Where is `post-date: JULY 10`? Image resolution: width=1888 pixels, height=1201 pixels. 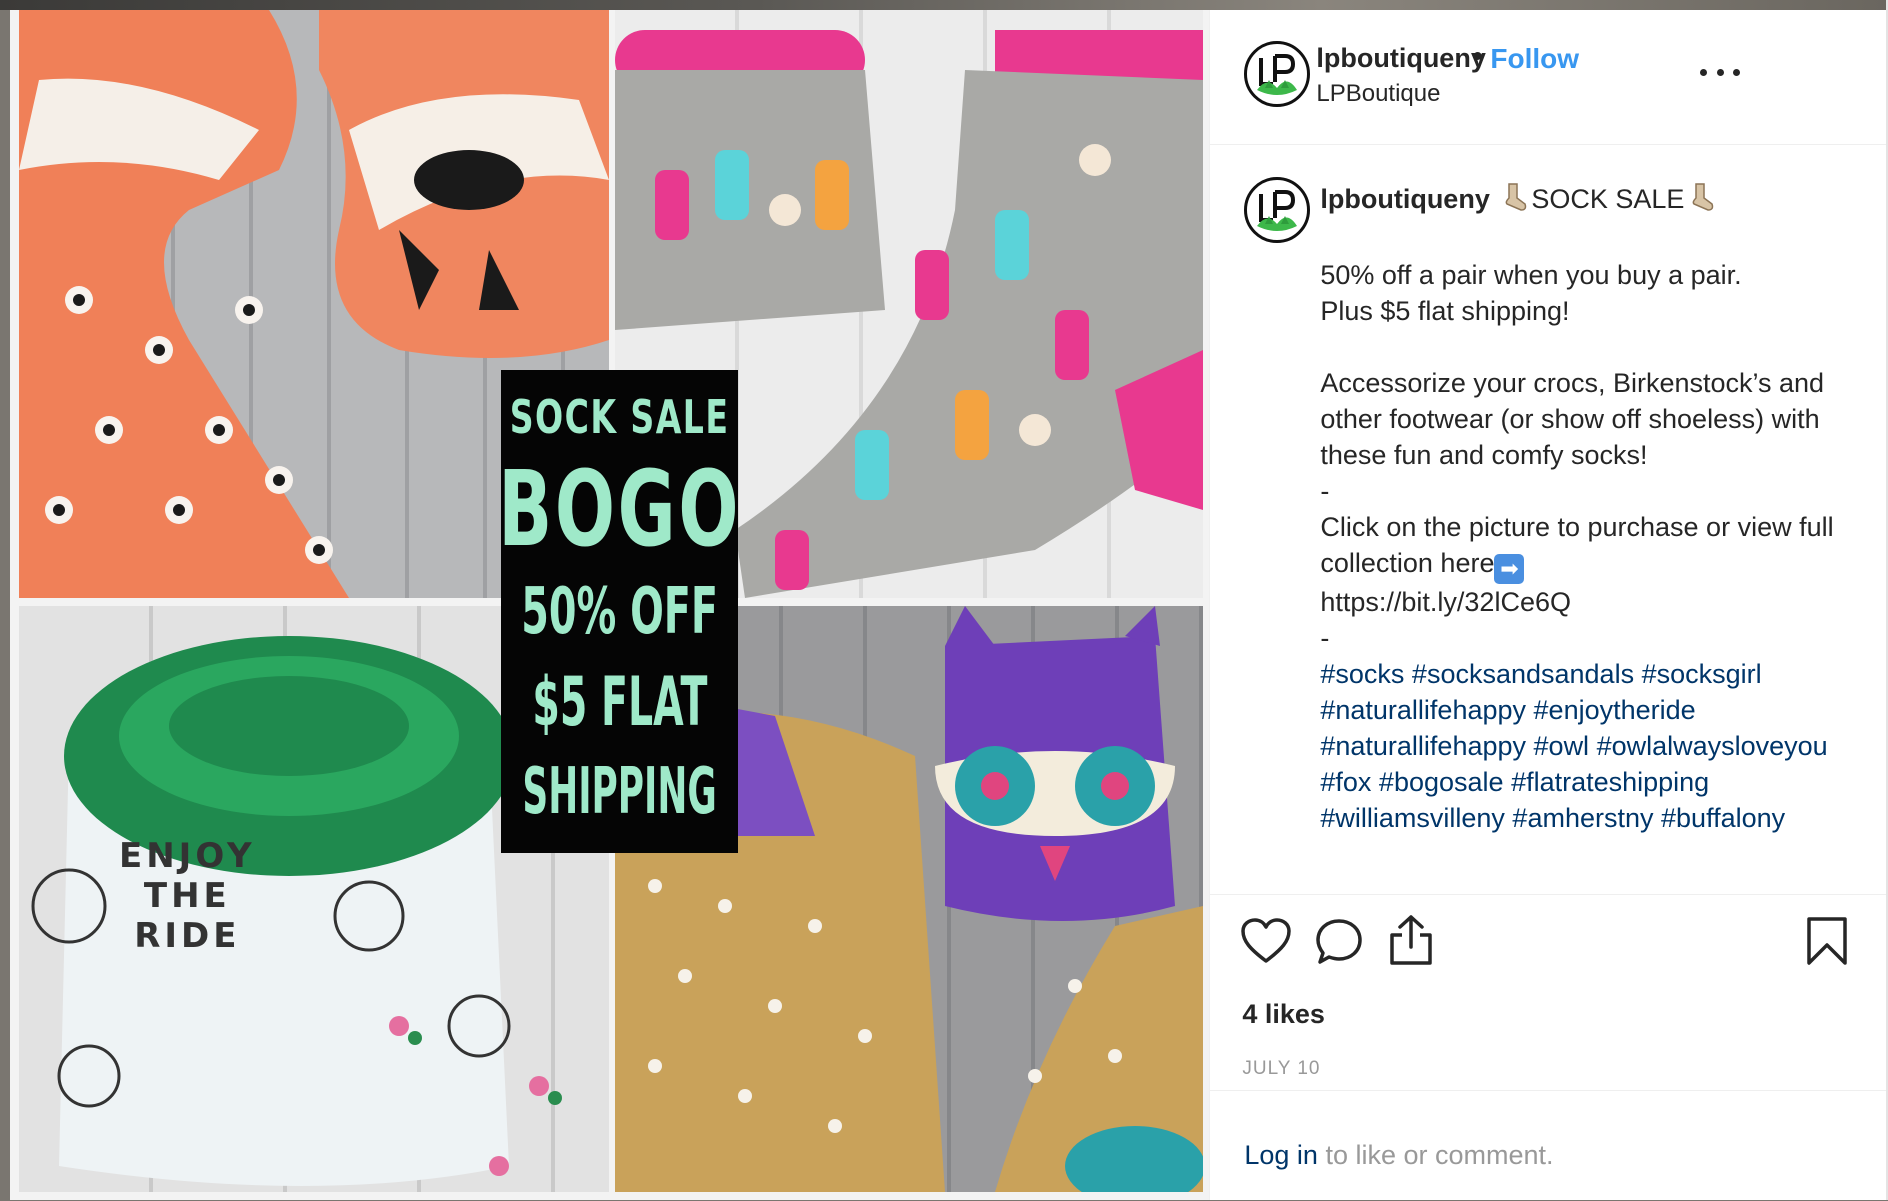 post-date: JULY 10 is located at coordinates (1281, 1069).